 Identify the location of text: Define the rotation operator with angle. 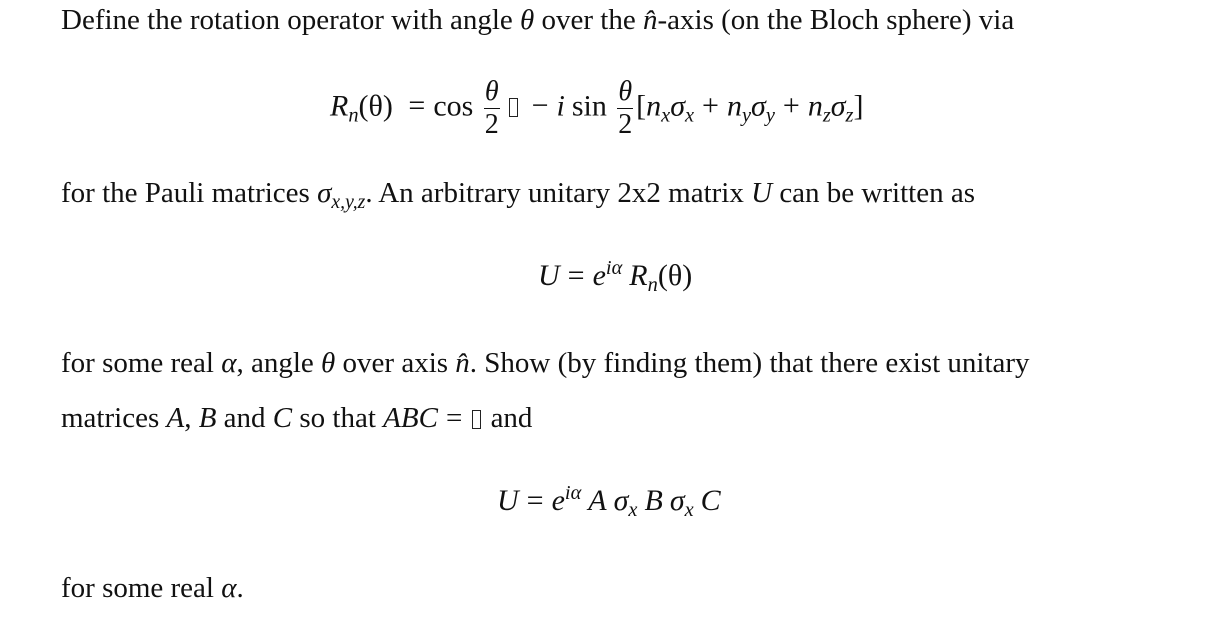
(291, 20).